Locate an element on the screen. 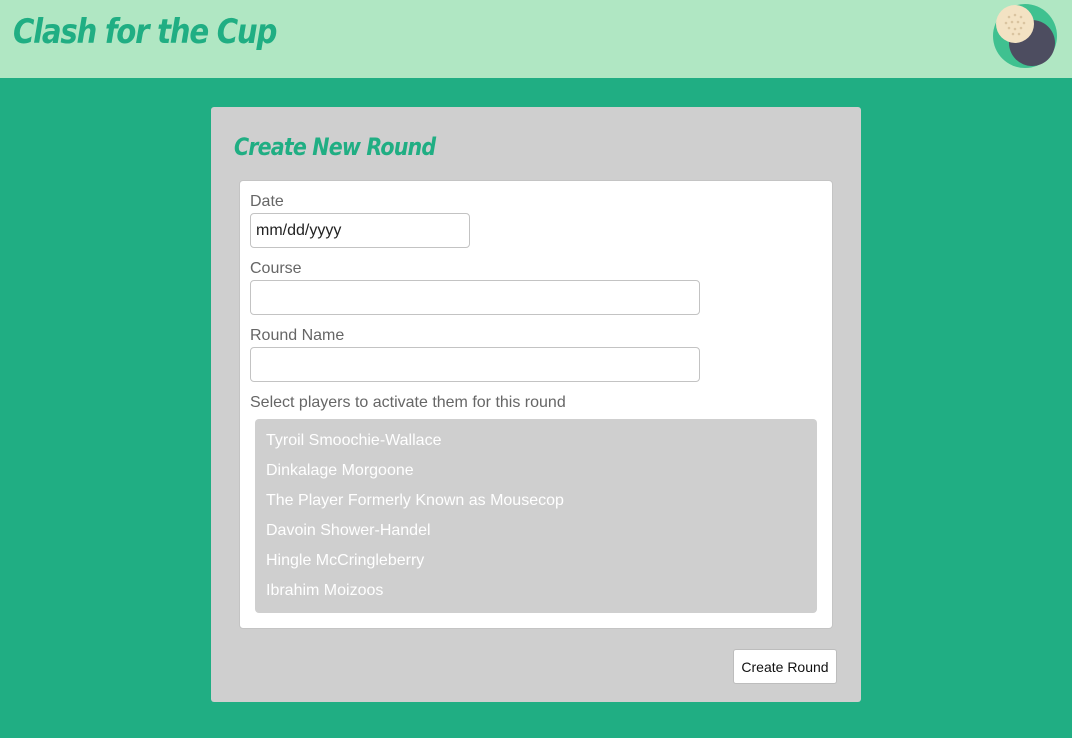  player-option: The Player Formerly Known as Mousecop is located at coordinates (536, 503).